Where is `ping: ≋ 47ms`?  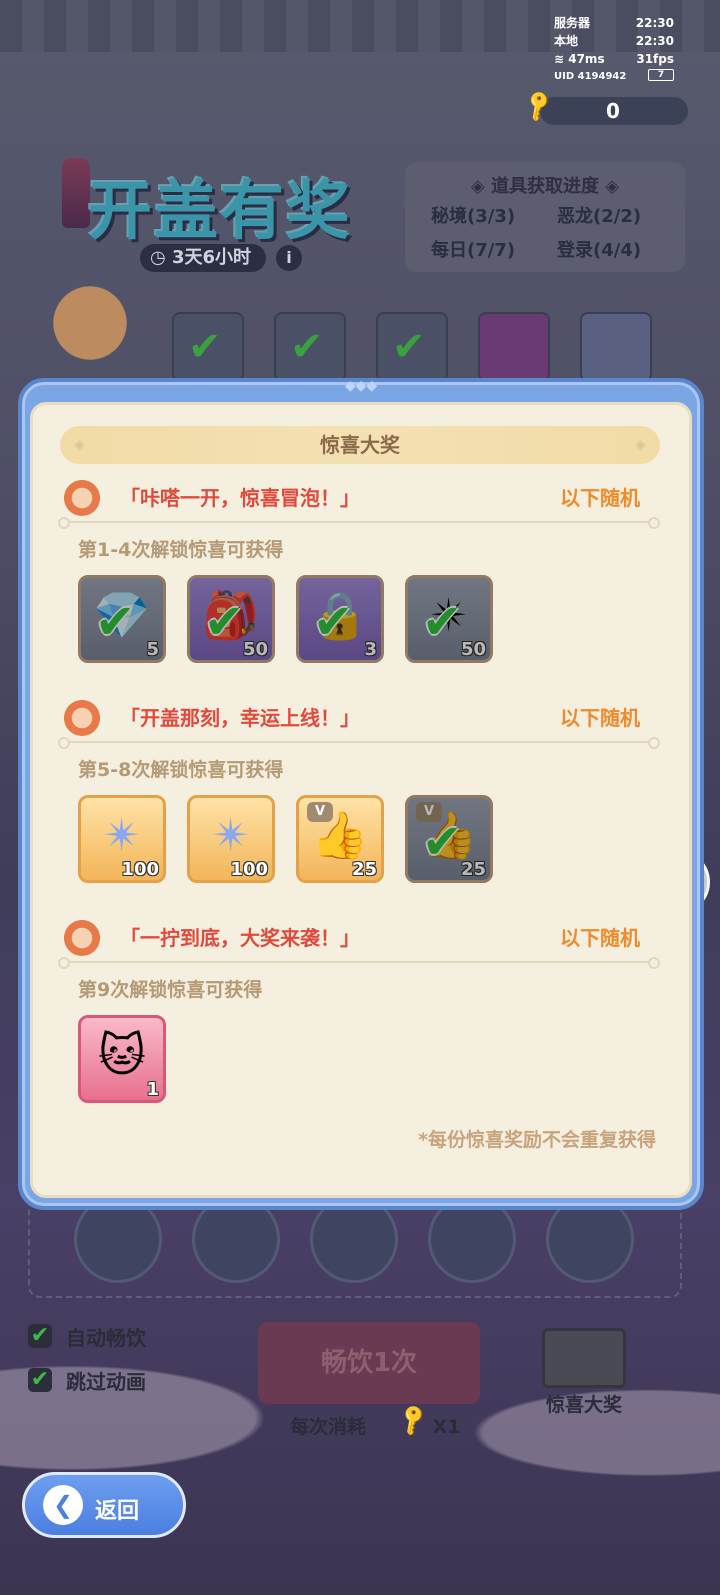 ping: ≋ 47ms is located at coordinates (579, 59).